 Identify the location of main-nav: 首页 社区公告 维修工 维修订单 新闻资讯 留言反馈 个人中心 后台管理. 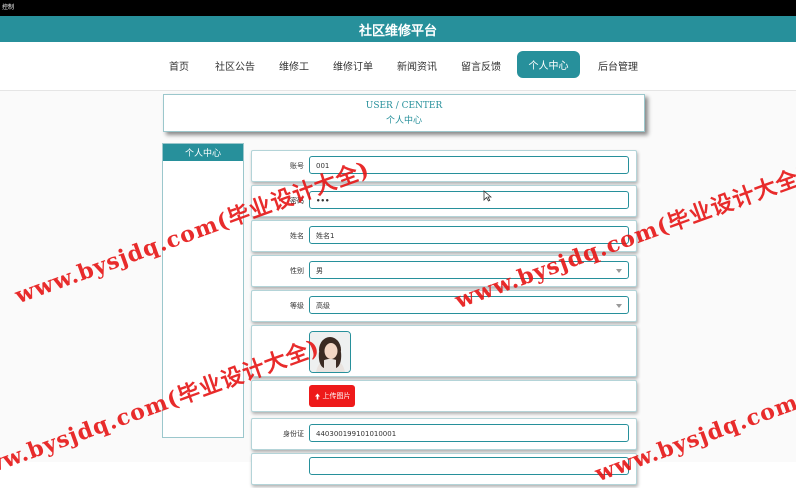
(398, 66).